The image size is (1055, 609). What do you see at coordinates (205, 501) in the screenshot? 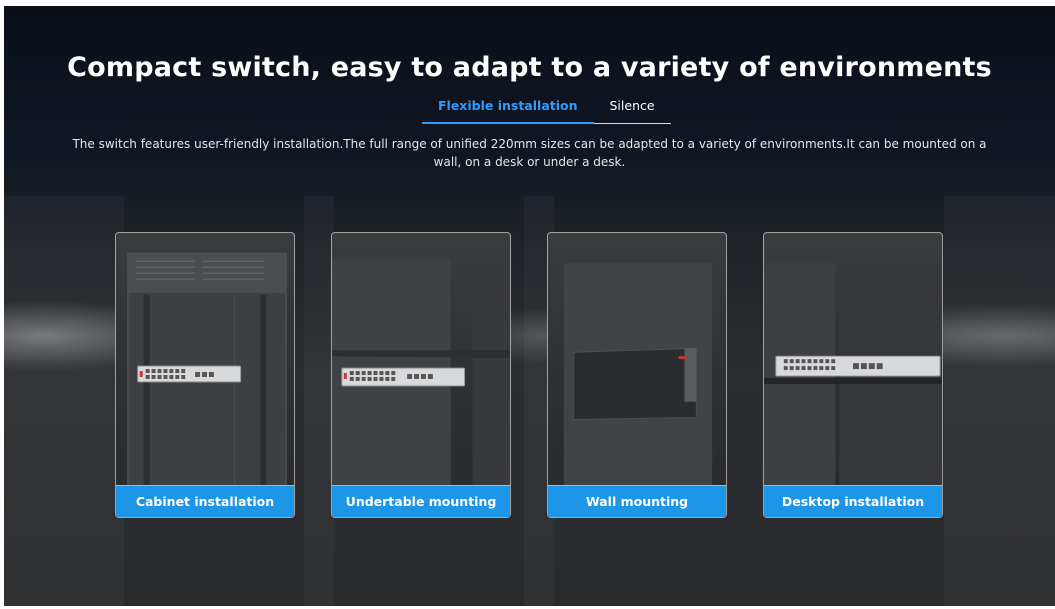
I see `cabinet-installation-label: Cabinet installation` at bounding box center [205, 501].